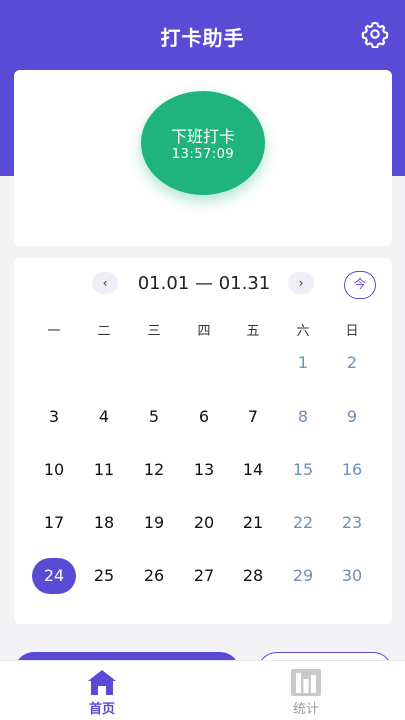 This screenshot has height=720, width=405. What do you see at coordinates (154, 470) in the screenshot?
I see `calendar-day: 12` at bounding box center [154, 470].